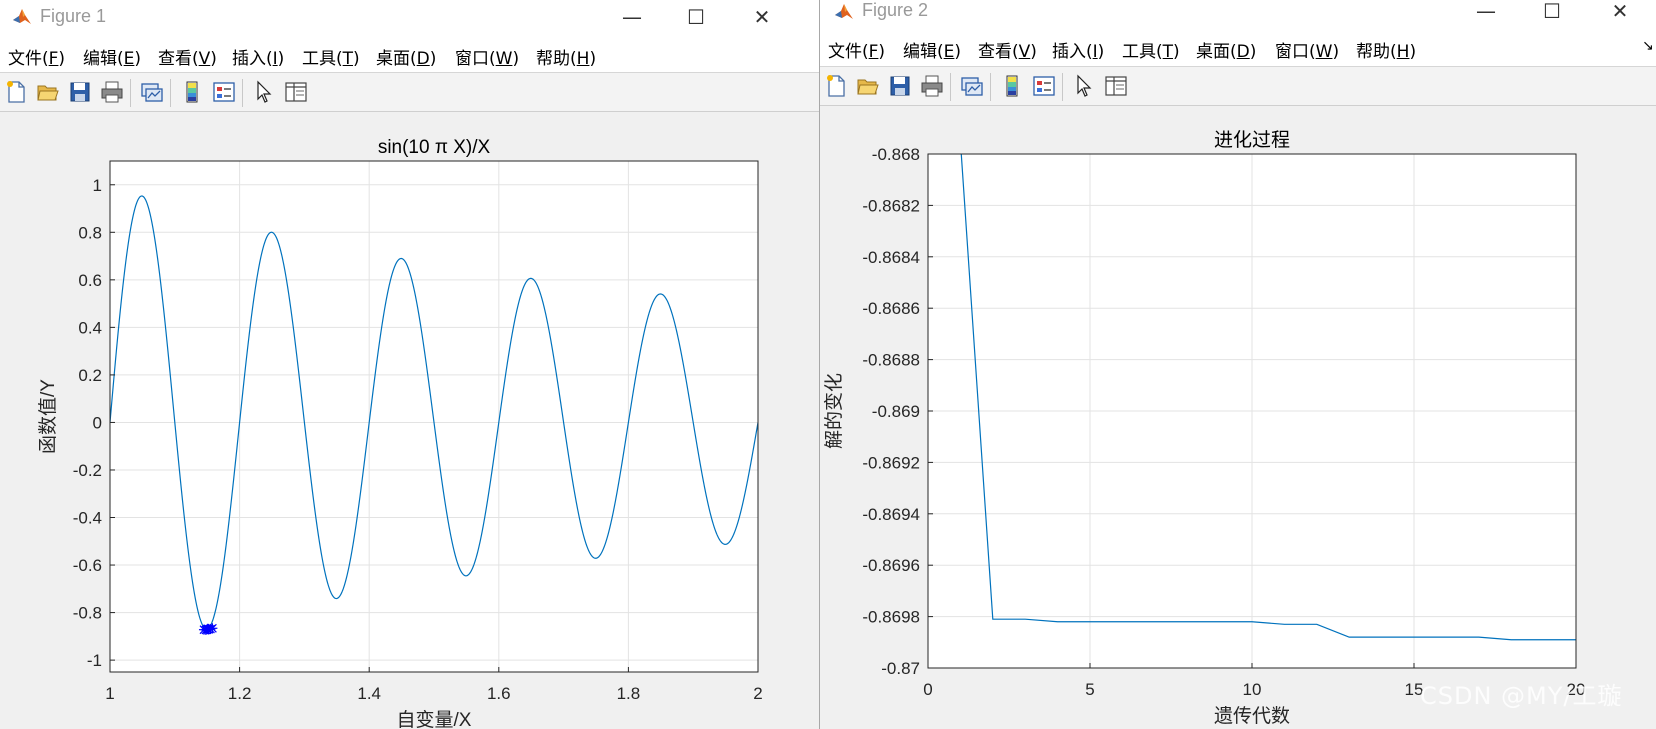 The image size is (1656, 729). Describe the element at coordinates (891, 565) in the screenshot. I see `y-tick-label: -0.8696` at that location.